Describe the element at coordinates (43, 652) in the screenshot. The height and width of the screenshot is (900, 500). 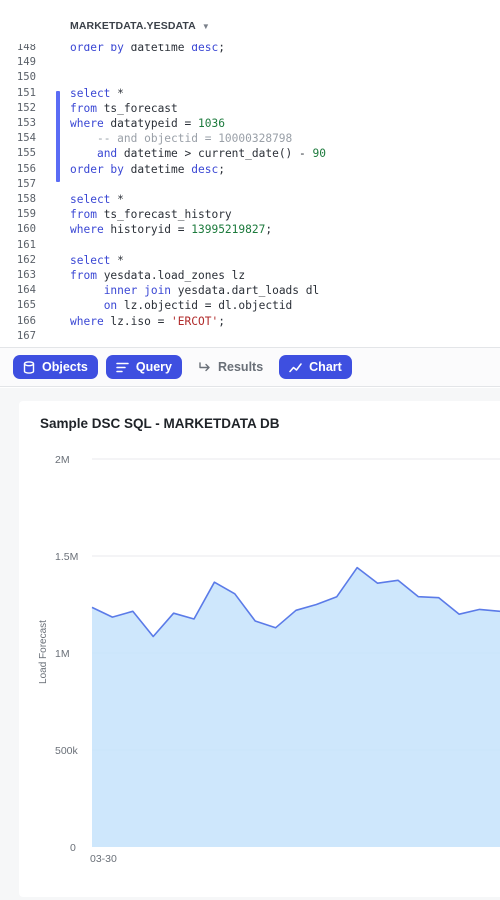
I see `y-axis-label: Load Forecast` at that location.